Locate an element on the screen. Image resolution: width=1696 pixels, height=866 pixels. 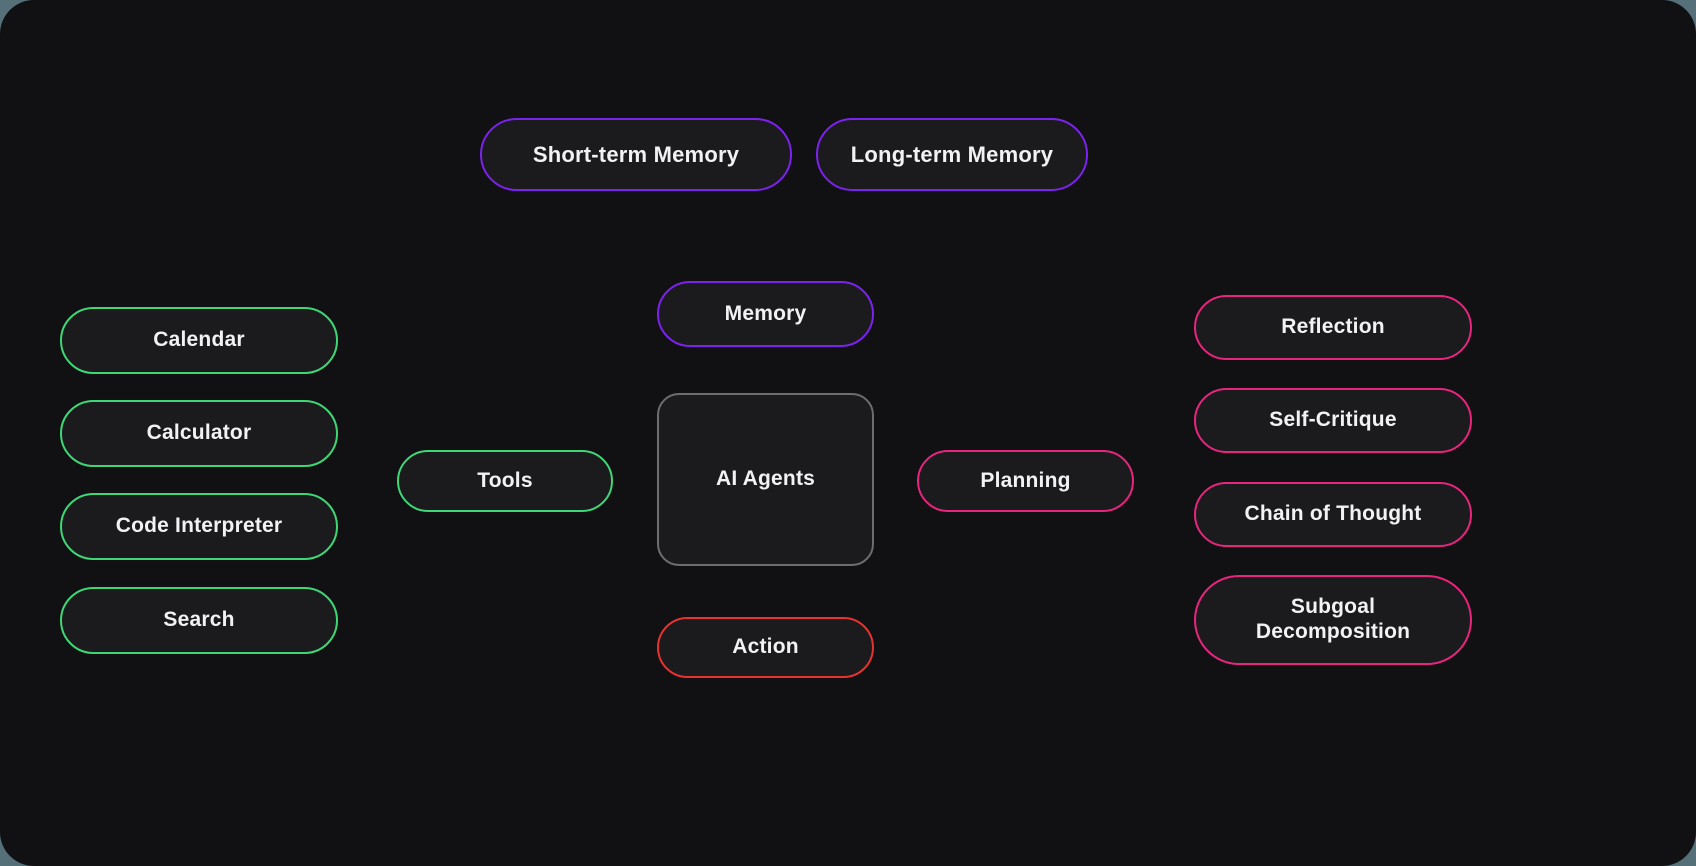
node-label: Planning is located at coordinates (1025, 480).